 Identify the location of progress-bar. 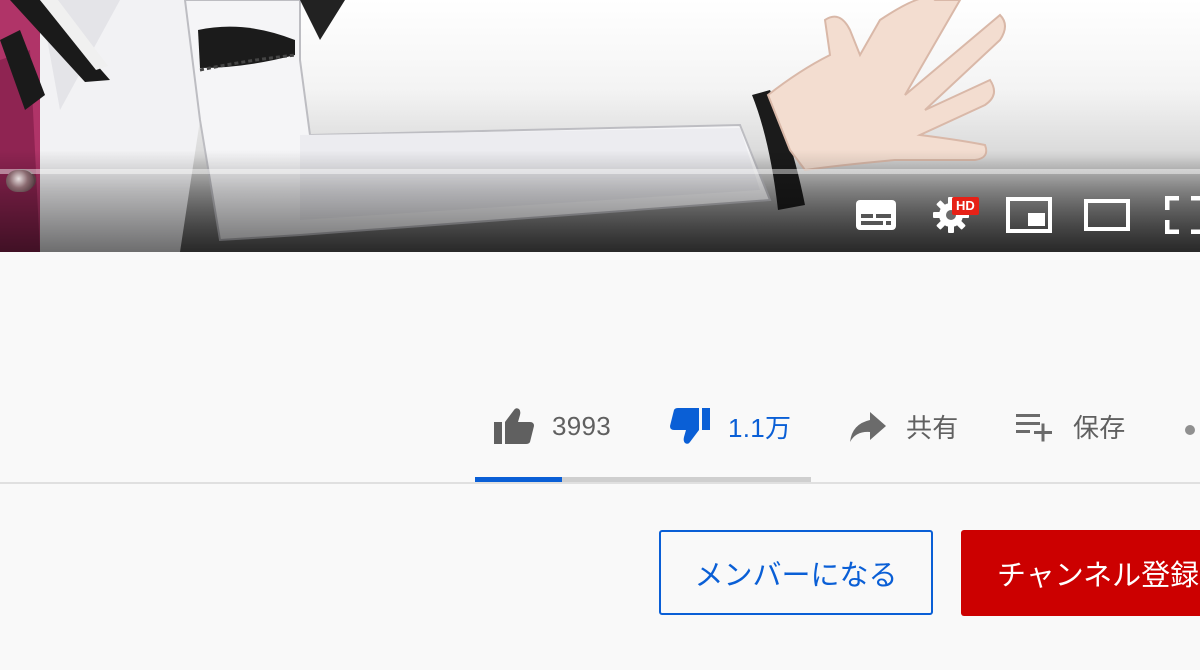
(600, 171).